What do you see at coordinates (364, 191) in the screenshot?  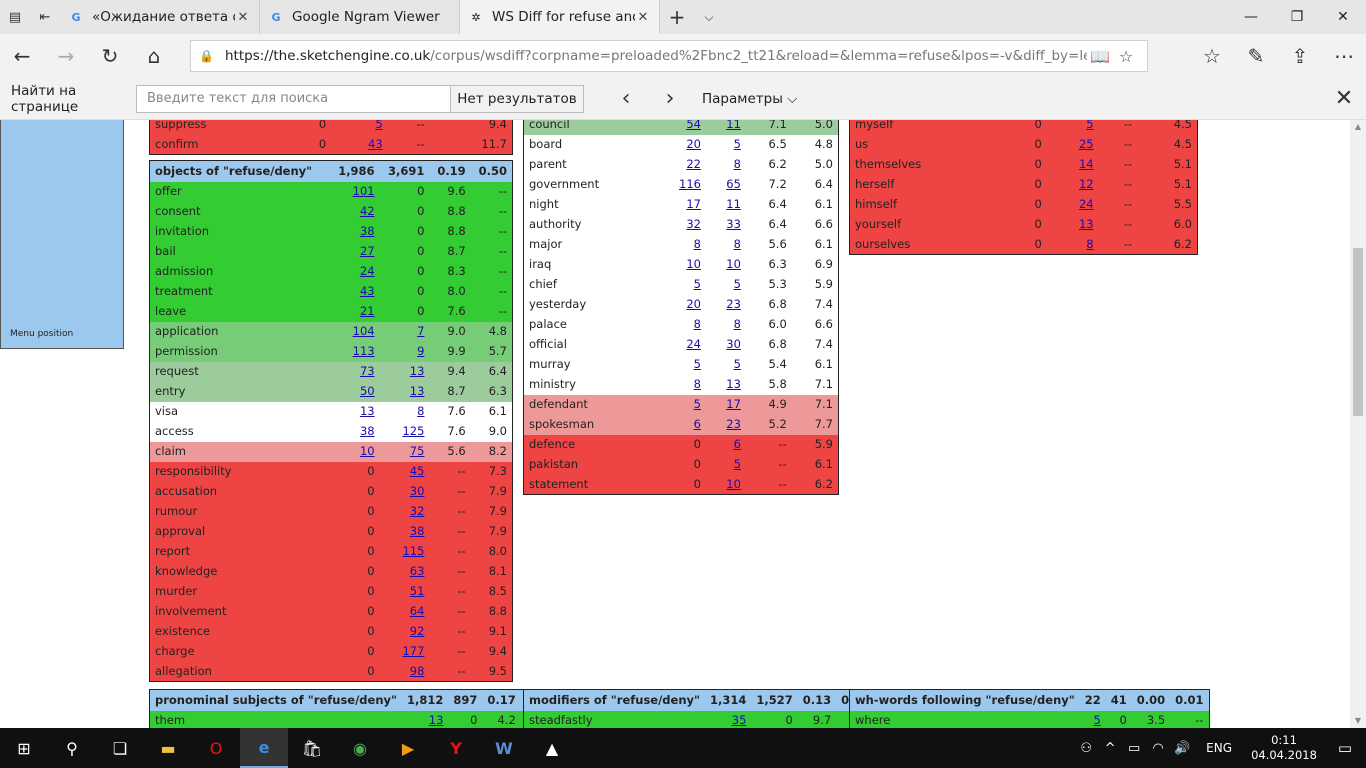 I see `freq-1-link: 101` at bounding box center [364, 191].